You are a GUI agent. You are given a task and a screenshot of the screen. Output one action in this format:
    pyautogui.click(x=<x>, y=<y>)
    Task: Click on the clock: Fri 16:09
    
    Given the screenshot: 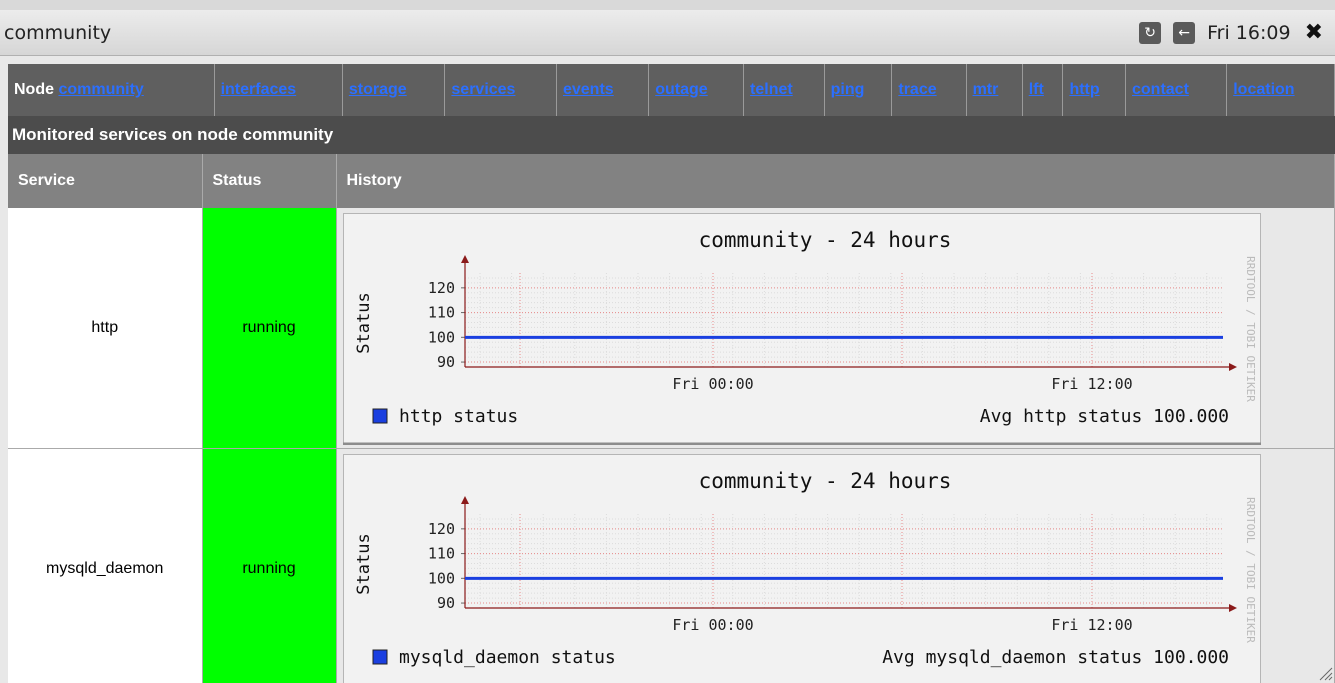 What is the action you would take?
    pyautogui.click(x=1249, y=32)
    